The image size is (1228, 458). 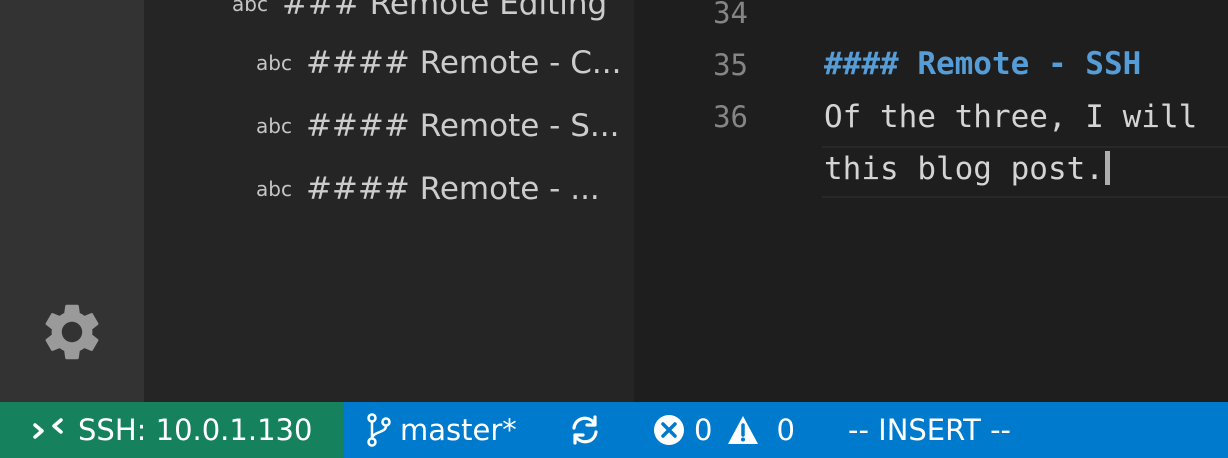 What do you see at coordinates (964, 169) in the screenshot?
I see `code-line-text: this blog post.` at bounding box center [964, 169].